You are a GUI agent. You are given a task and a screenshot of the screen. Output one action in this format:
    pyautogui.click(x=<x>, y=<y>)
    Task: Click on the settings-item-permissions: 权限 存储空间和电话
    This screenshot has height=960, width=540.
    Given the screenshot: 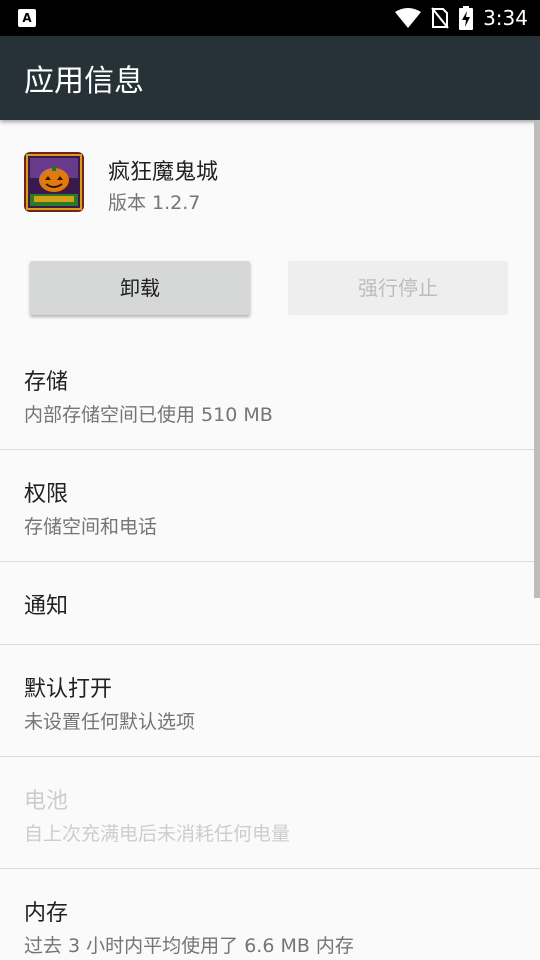 What is the action you would take?
    pyautogui.click(x=270, y=506)
    